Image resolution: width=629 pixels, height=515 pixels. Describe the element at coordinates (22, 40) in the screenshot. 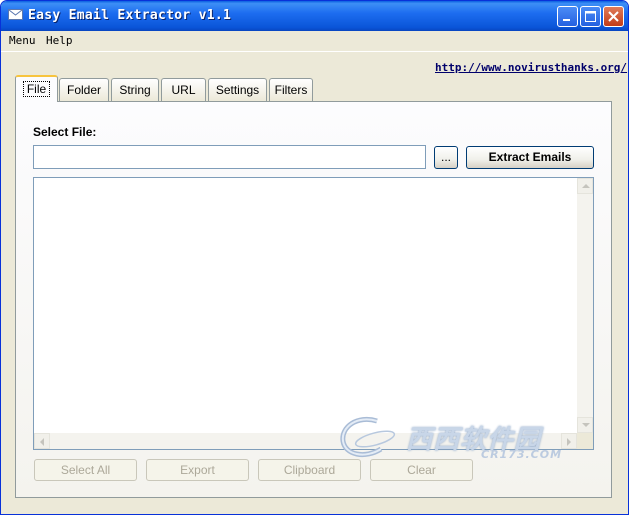

I see `menu-item-menu: Menu` at that location.